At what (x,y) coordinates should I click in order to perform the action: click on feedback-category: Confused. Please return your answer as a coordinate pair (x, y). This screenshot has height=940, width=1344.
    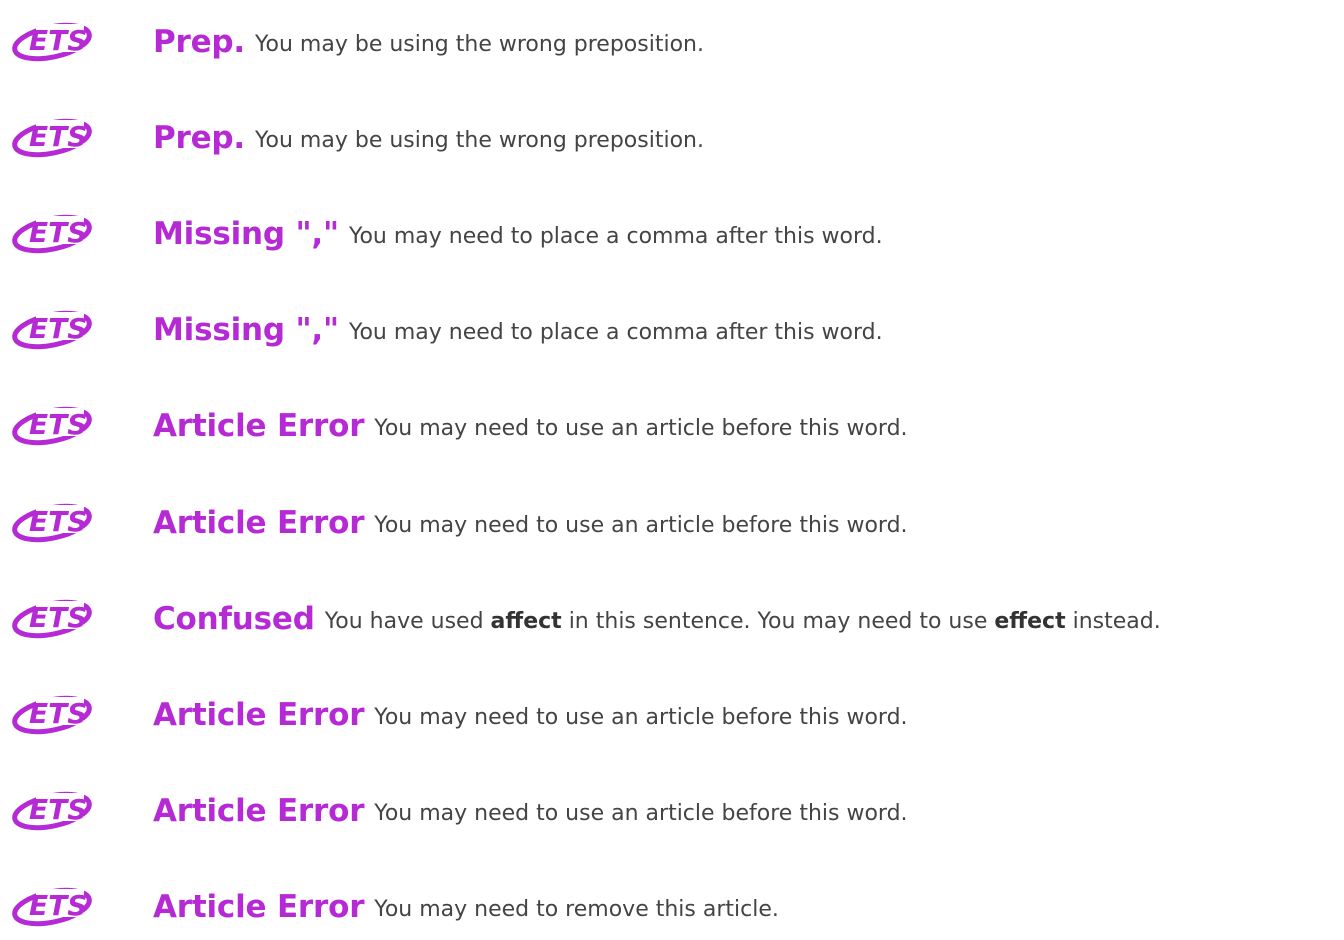
    Looking at the image, I should click on (234, 619).